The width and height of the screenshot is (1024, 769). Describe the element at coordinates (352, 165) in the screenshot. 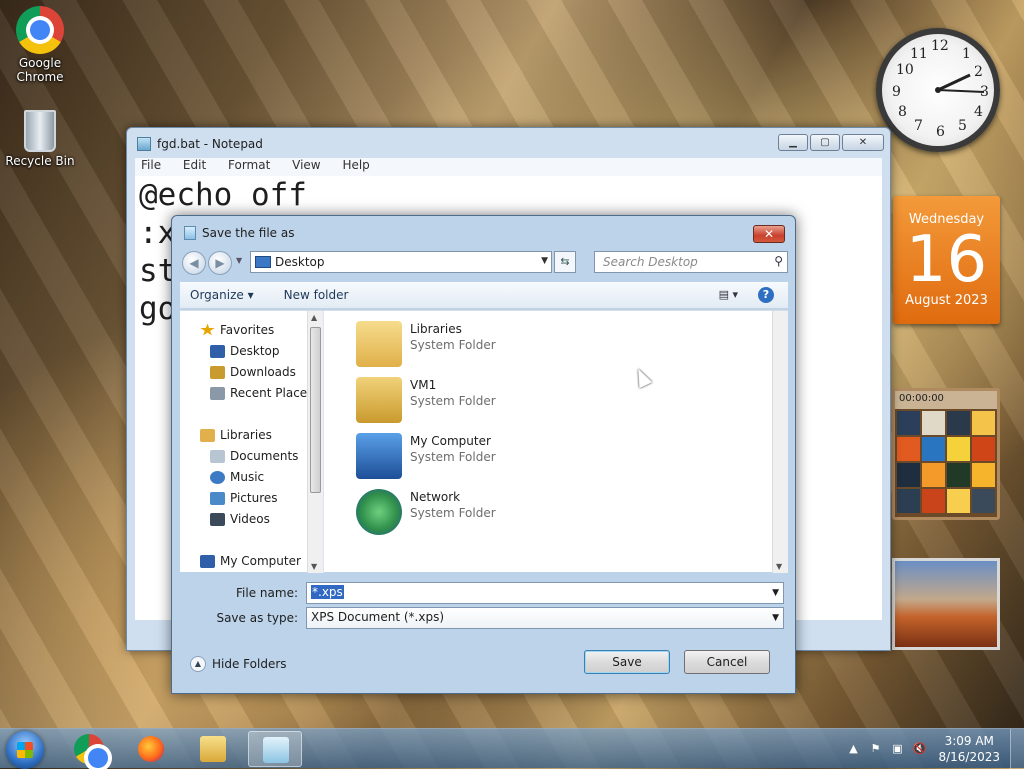

I see `menu-help: Help` at that location.